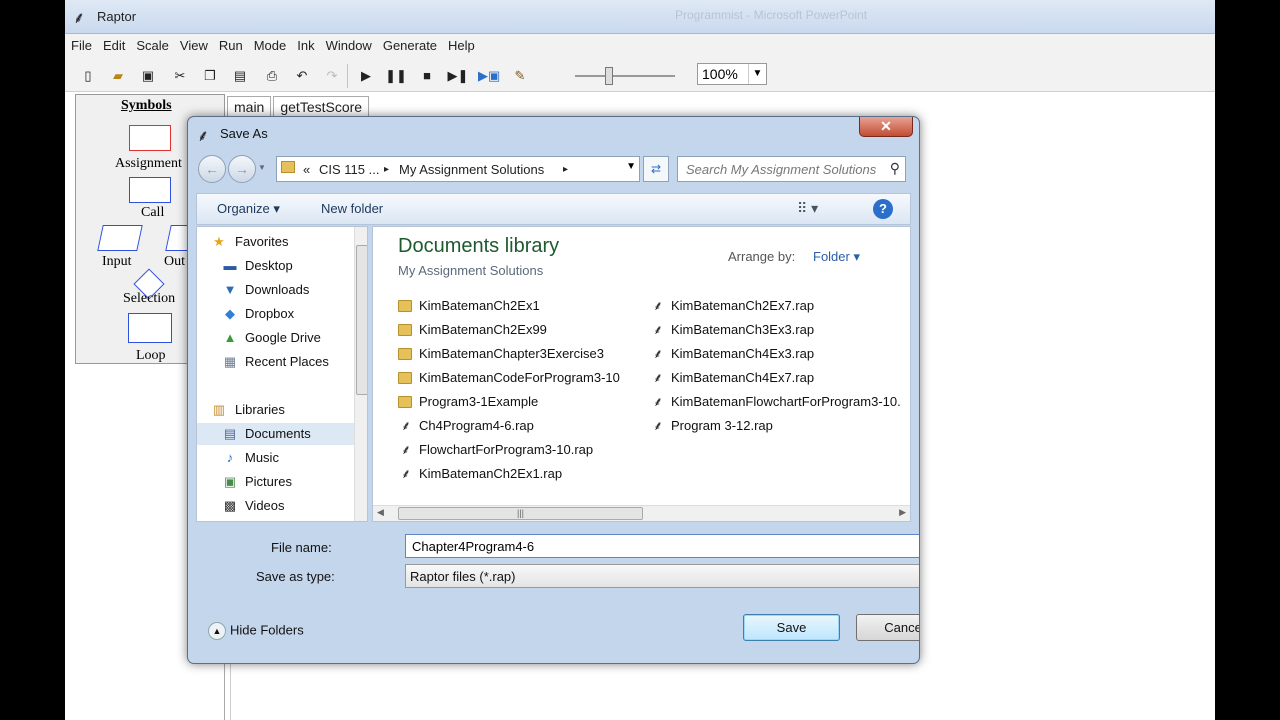  I want to click on zoom-select: 100% ▼, so click(732, 74).